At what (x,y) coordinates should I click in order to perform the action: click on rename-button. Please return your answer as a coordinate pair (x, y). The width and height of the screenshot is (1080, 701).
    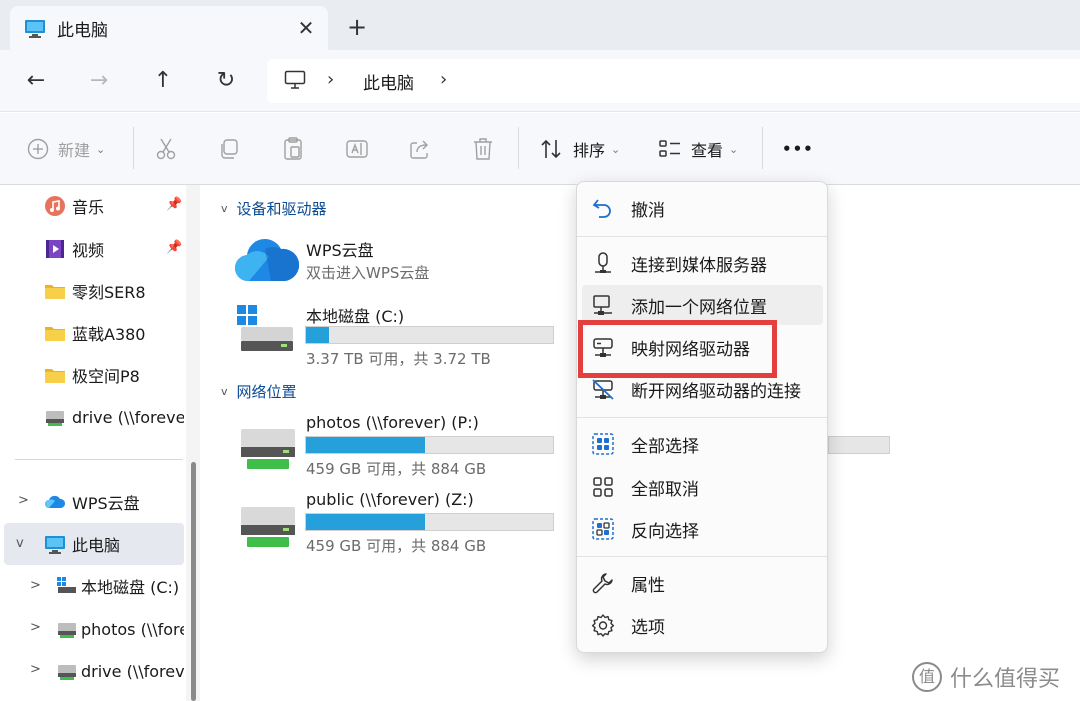
    Looking at the image, I should click on (357, 149).